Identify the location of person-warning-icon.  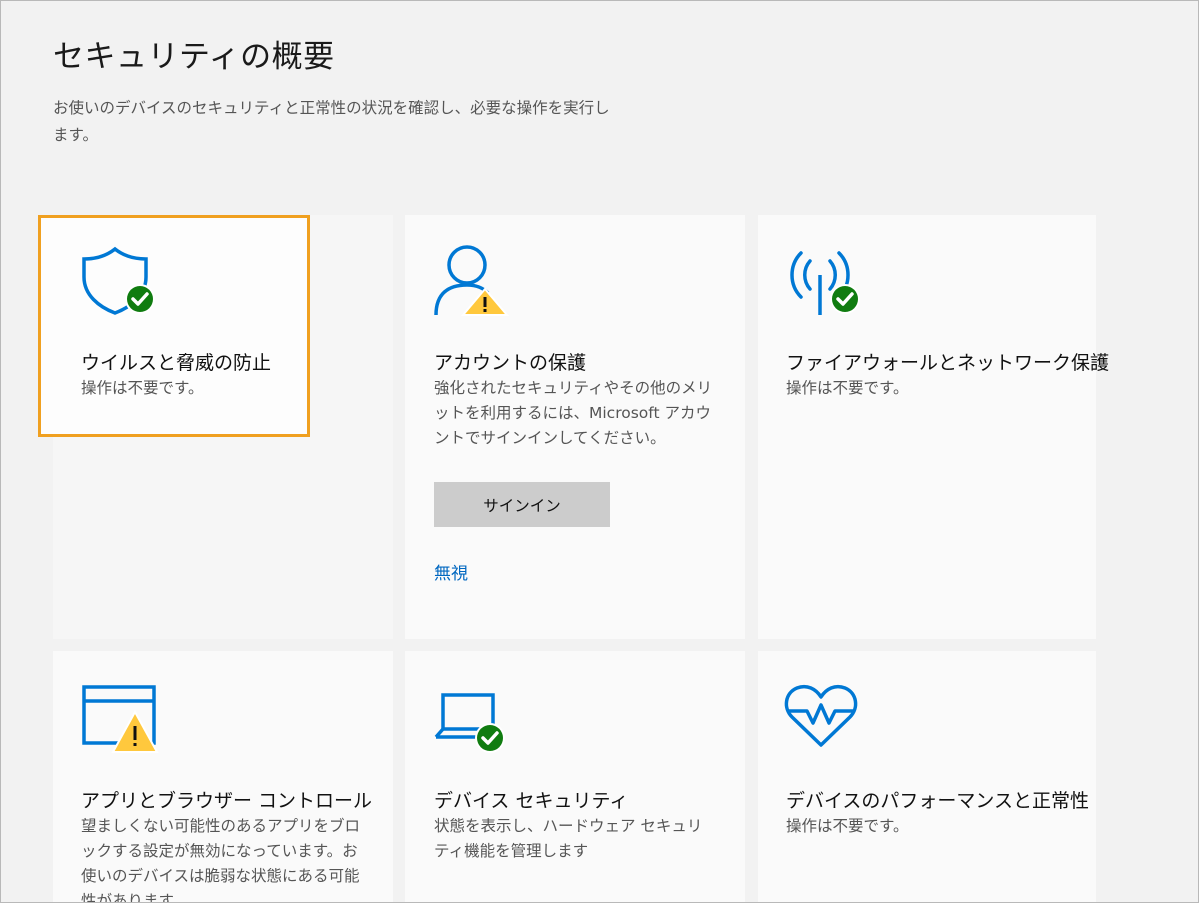
(472, 280).